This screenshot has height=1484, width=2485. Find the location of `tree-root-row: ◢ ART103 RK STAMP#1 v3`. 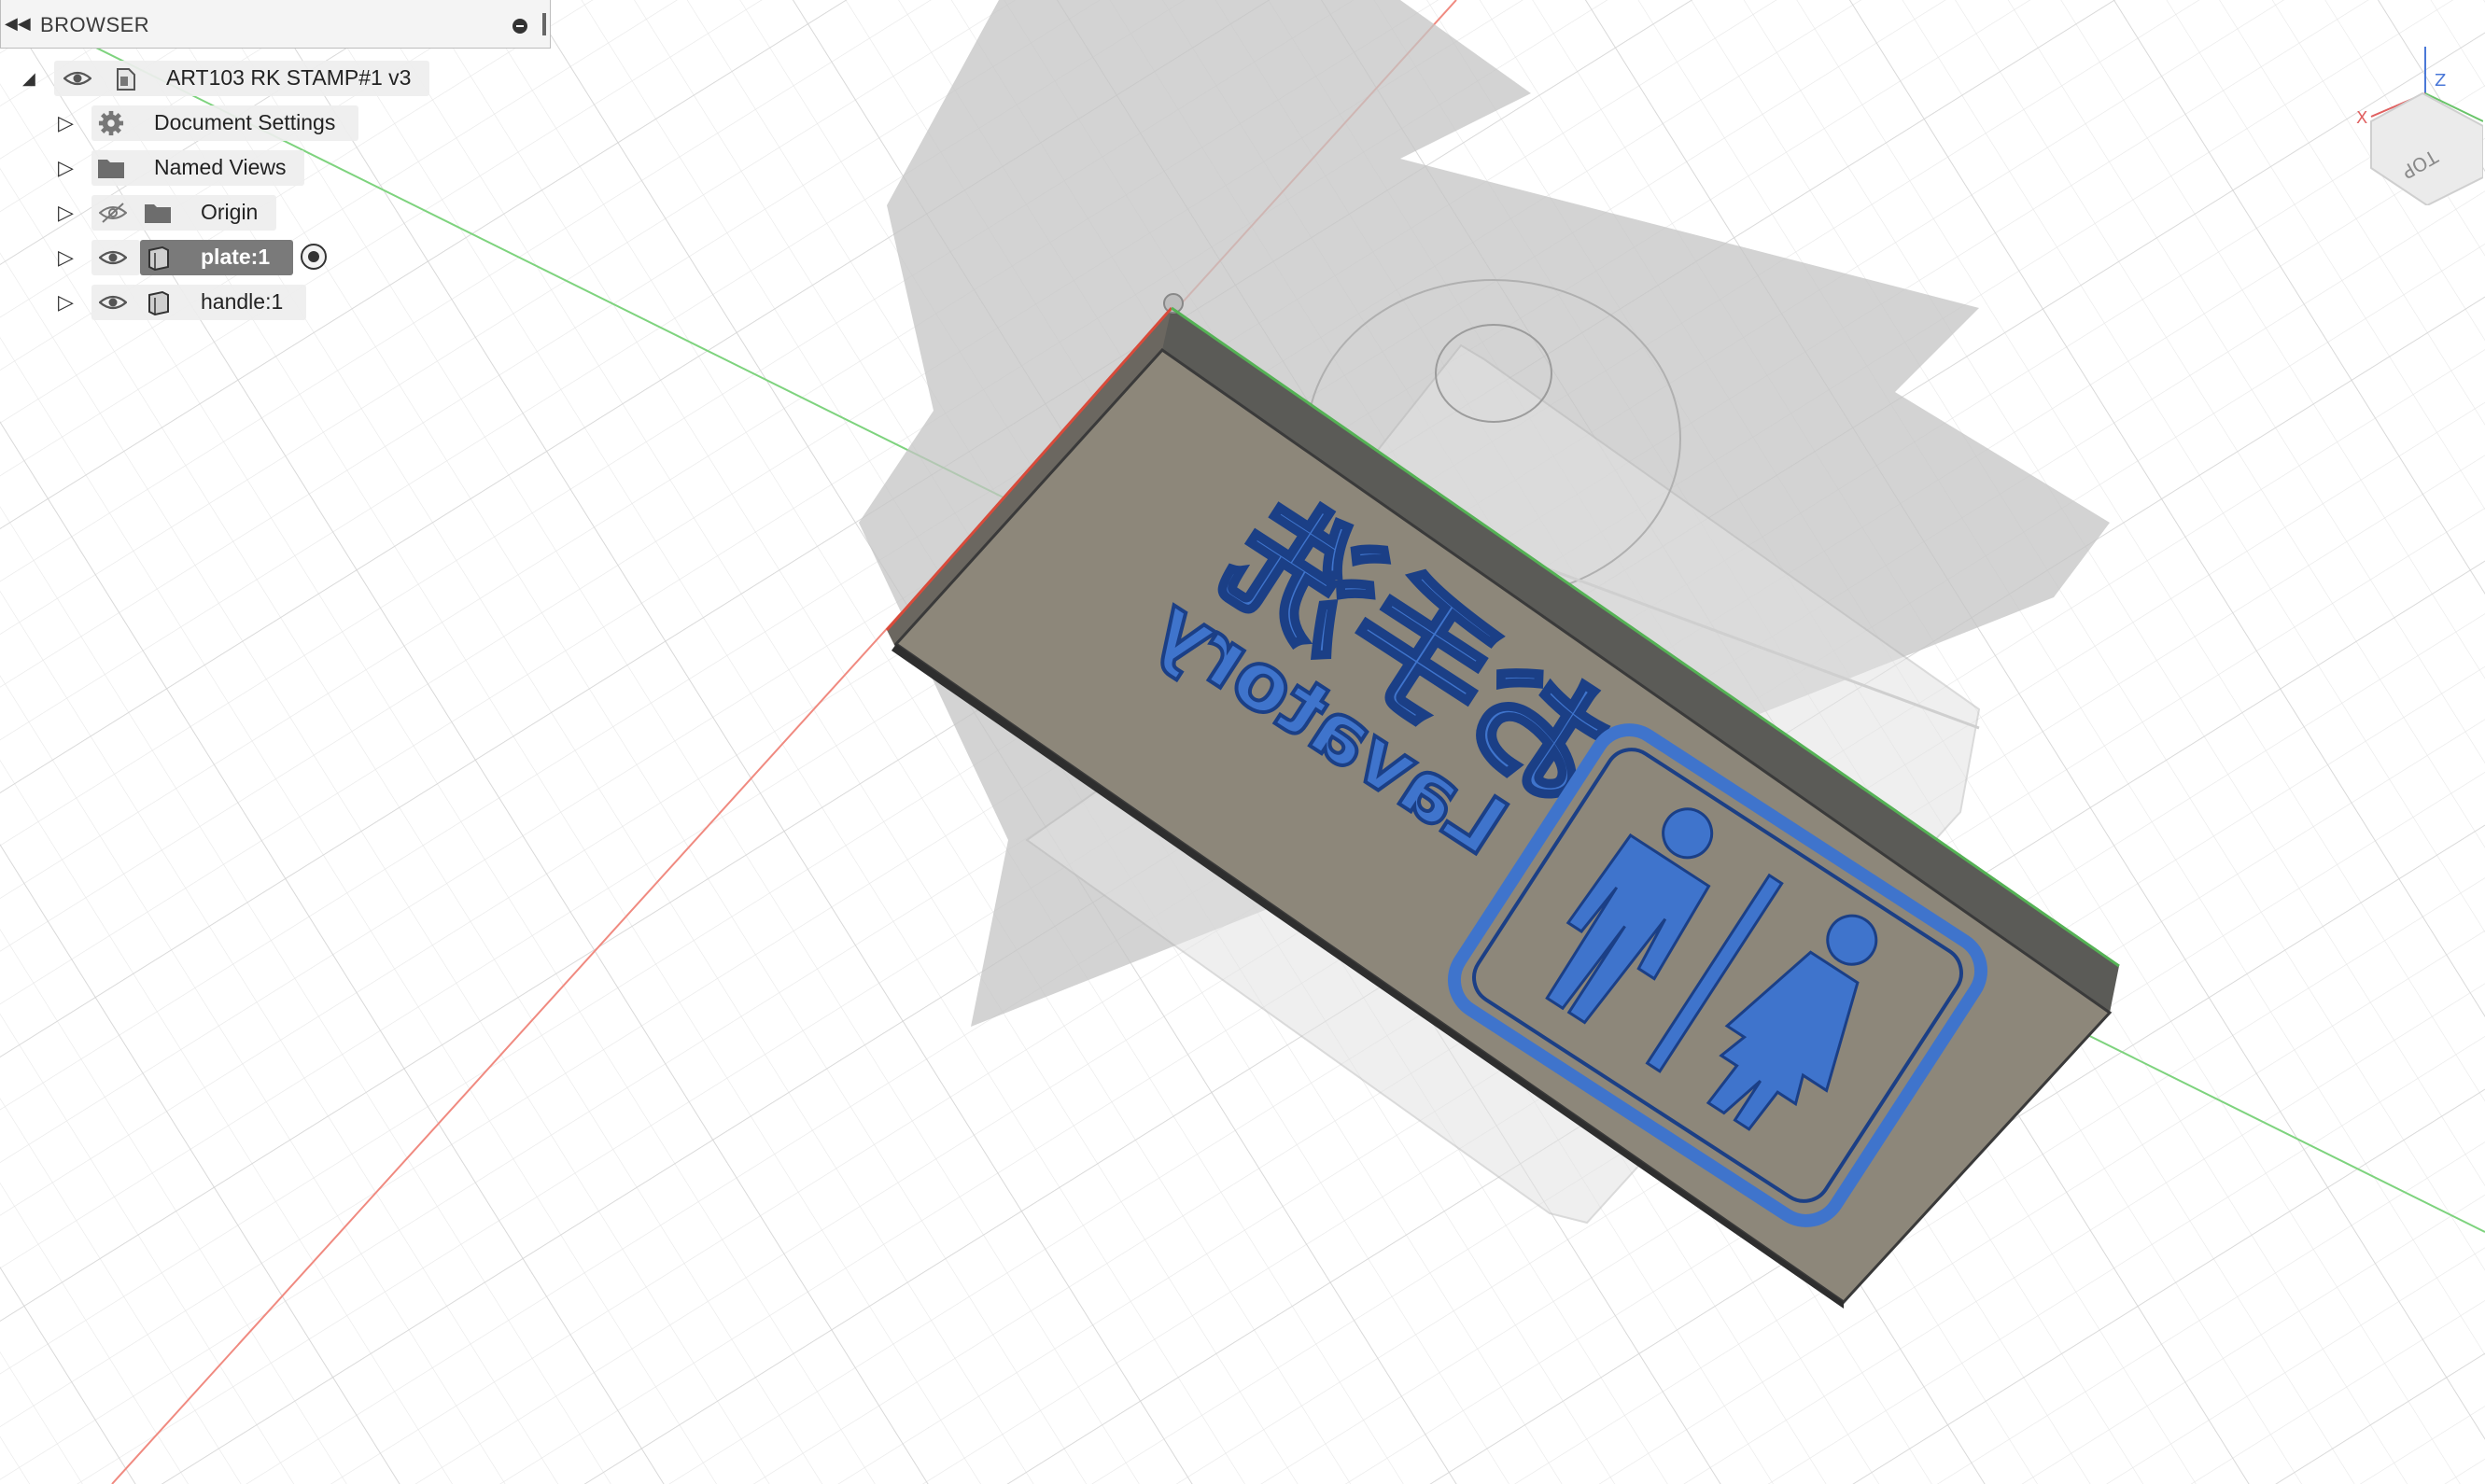

tree-root-row: ◢ ART103 RK STAMP#1 v3 is located at coordinates (280, 78).